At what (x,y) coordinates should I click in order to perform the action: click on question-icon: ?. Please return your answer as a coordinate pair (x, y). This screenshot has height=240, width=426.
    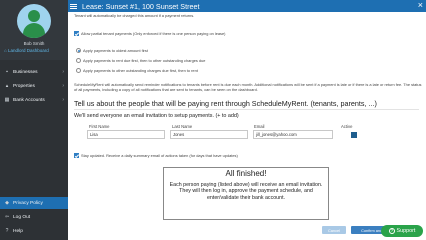
    Looking at the image, I should click on (7, 231).